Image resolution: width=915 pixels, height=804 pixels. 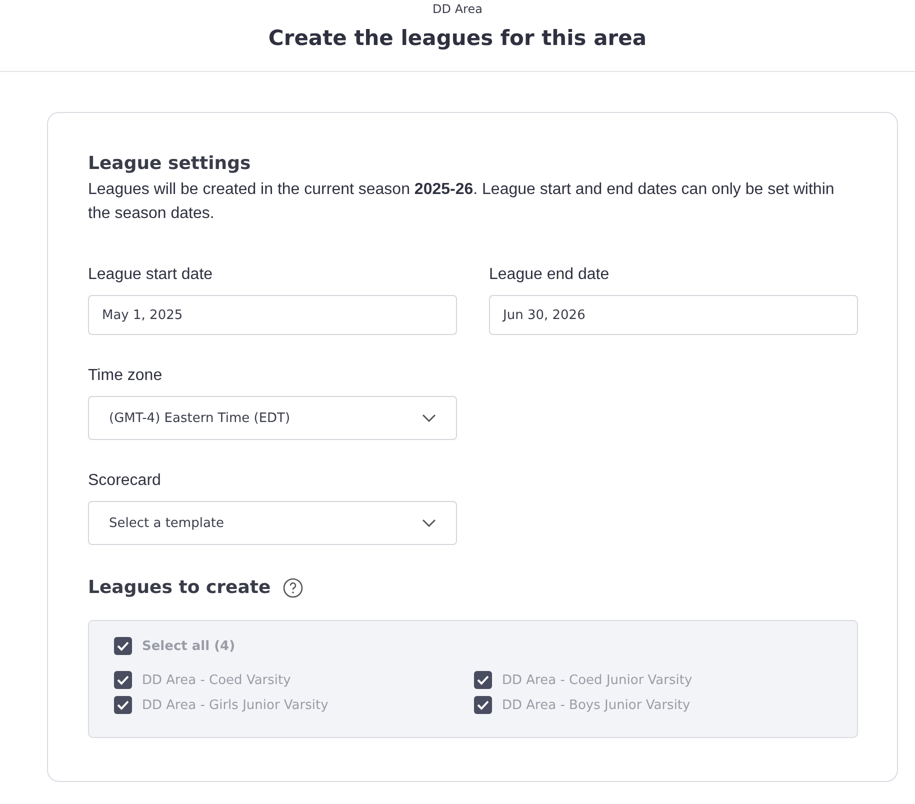 What do you see at coordinates (272, 418) in the screenshot?
I see `time-zone-dropdown: (GMT-4) Eastern Time (EDT)` at bounding box center [272, 418].